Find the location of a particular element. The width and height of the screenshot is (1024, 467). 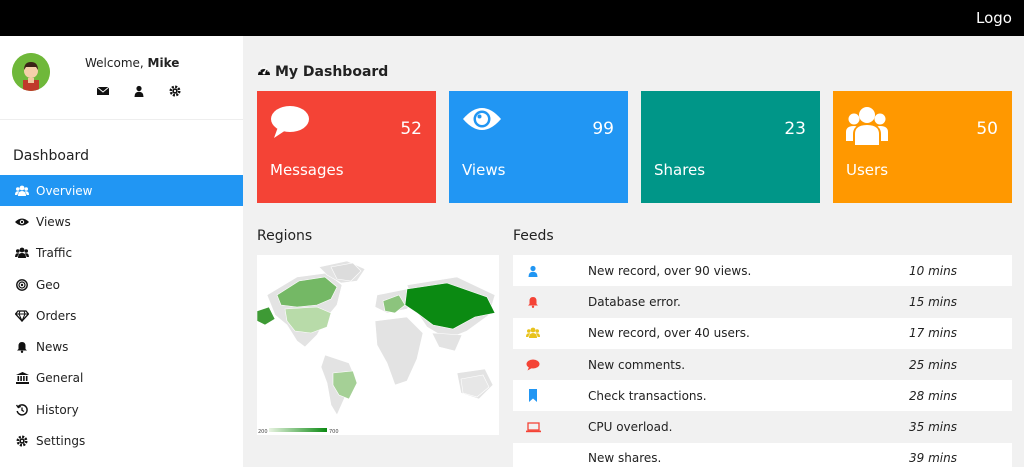

page-title-text: My Dashboard is located at coordinates (332, 72).